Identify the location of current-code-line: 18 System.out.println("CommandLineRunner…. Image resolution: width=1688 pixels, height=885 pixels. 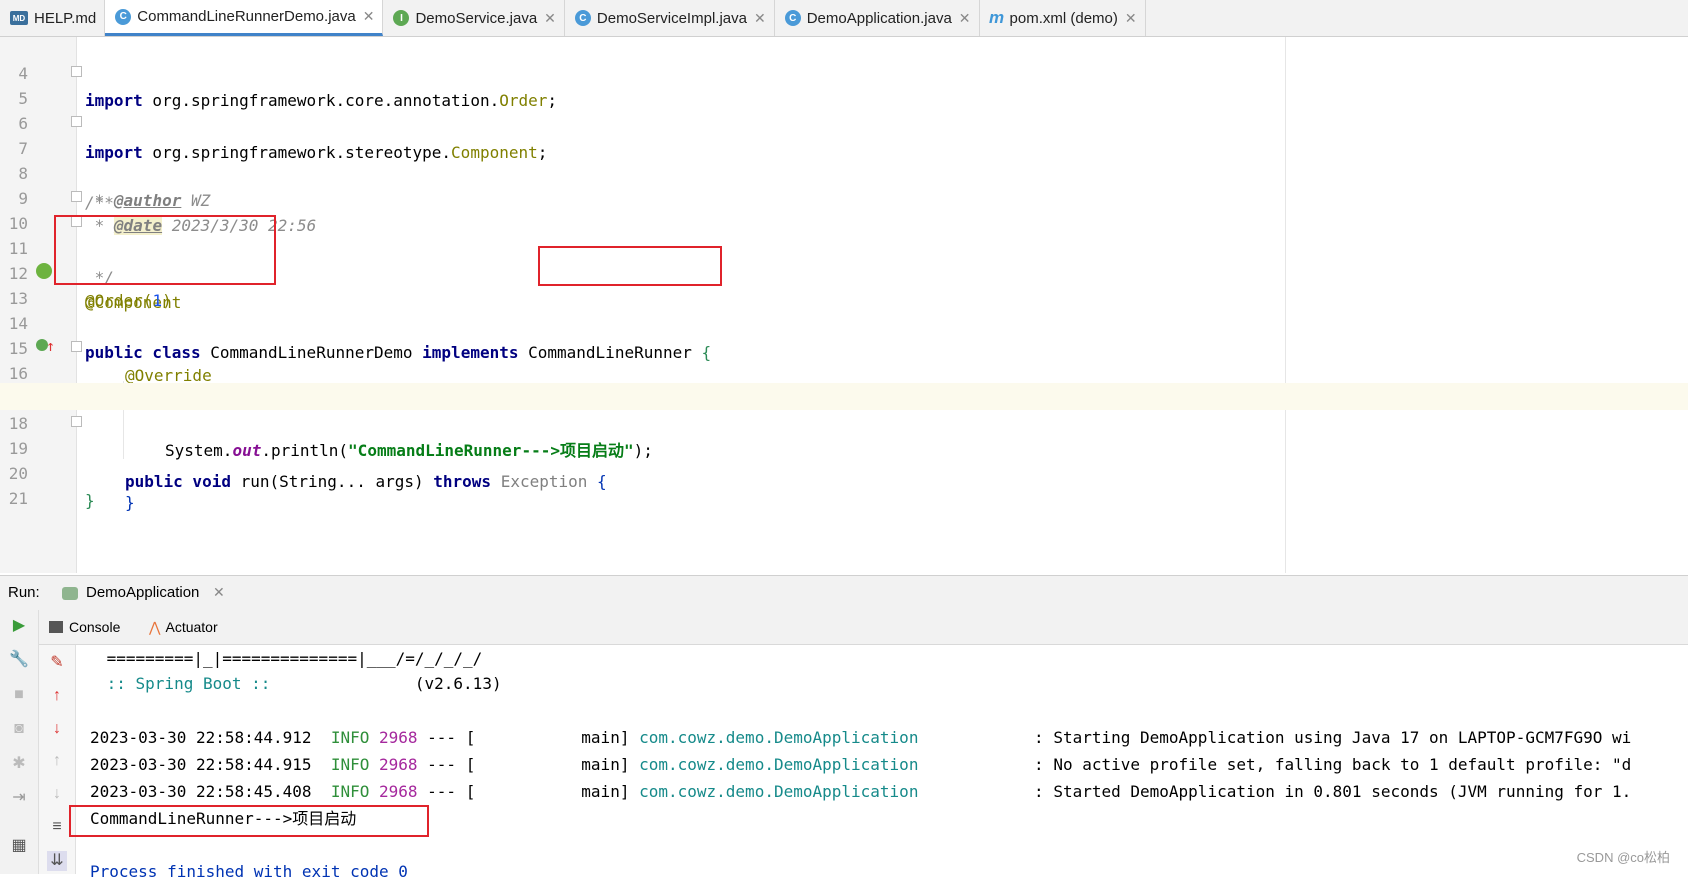
(844, 421).